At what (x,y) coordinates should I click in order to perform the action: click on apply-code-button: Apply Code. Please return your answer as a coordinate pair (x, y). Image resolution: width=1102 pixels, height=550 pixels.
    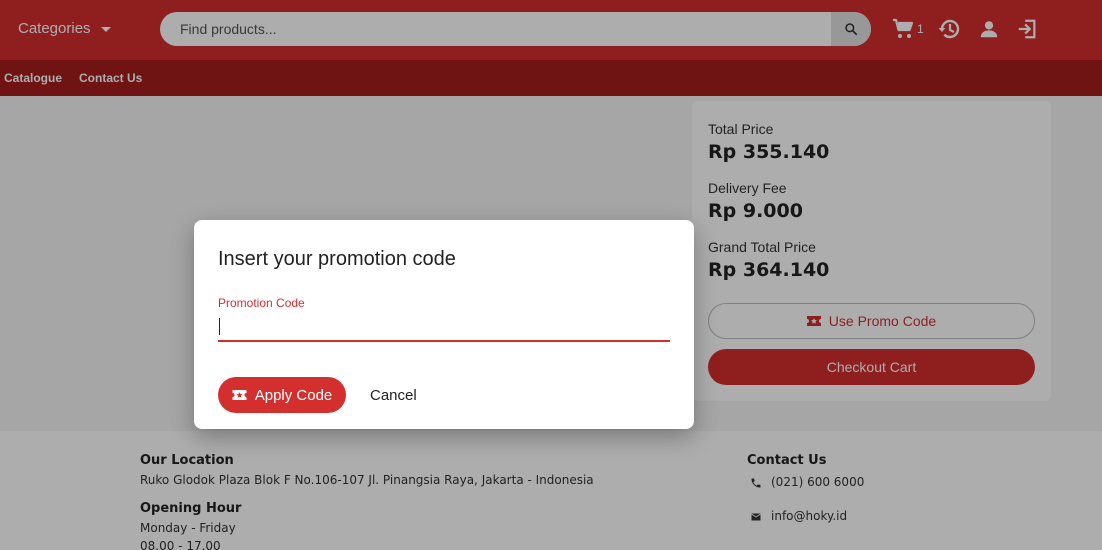
    Looking at the image, I should click on (282, 395).